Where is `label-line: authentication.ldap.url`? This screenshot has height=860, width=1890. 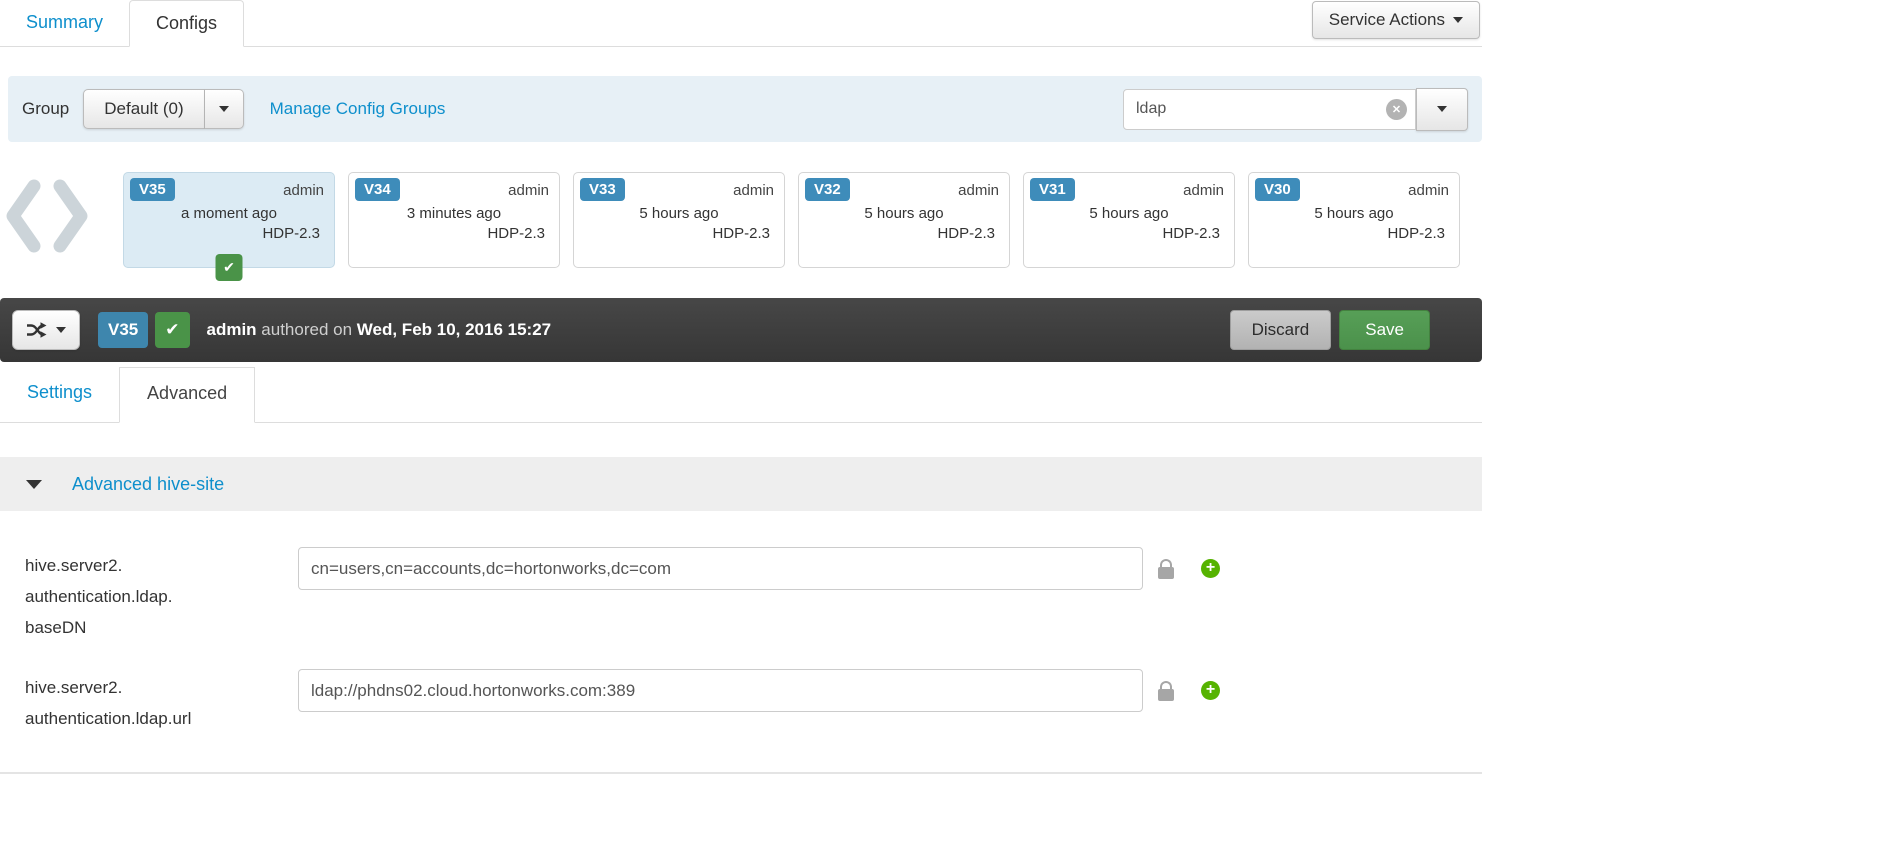 label-line: authentication.ldap.url is located at coordinates (108, 718).